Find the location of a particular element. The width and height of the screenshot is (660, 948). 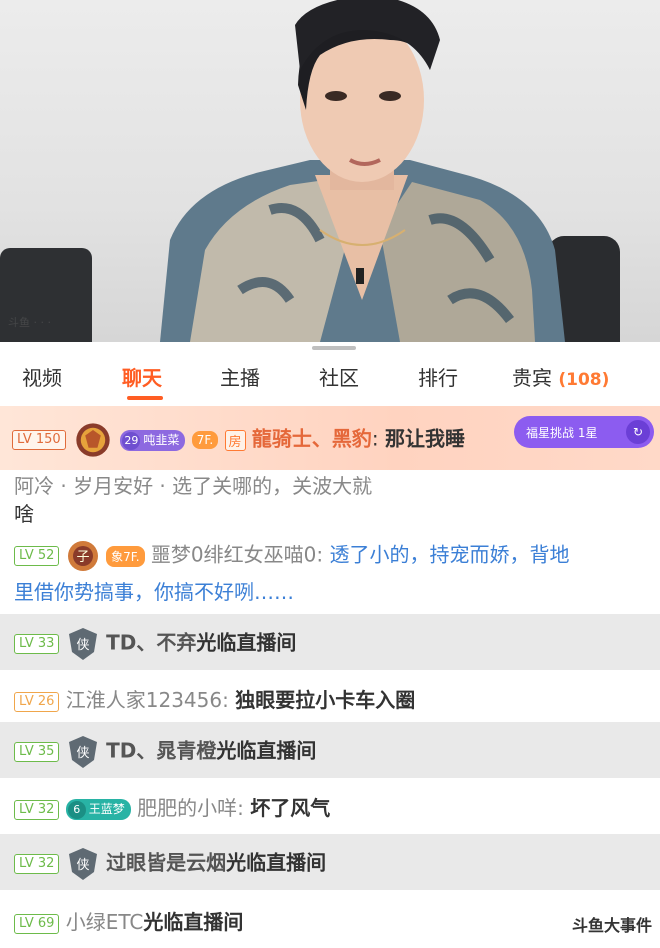

tab-bar: 视频 聊天 主播 社区 排行 贵宾 (108) is located at coordinates (330, 379).